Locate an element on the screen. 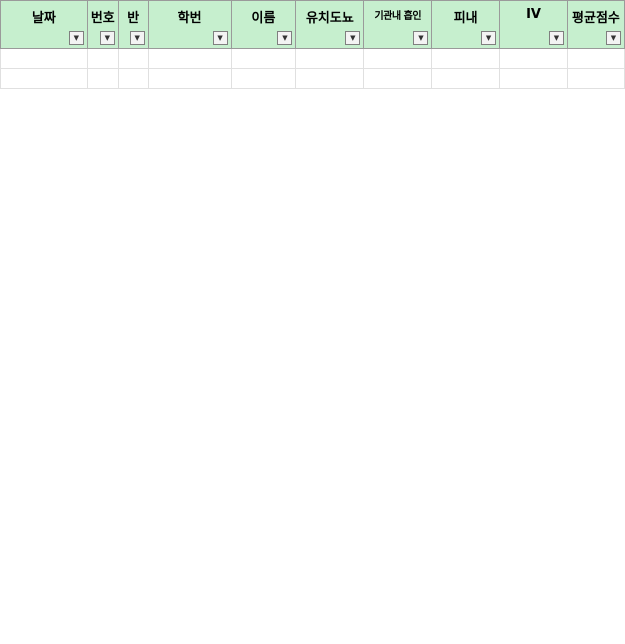 This screenshot has width=625, height=644. header-number: 번호 ▼ is located at coordinates (102, 24).